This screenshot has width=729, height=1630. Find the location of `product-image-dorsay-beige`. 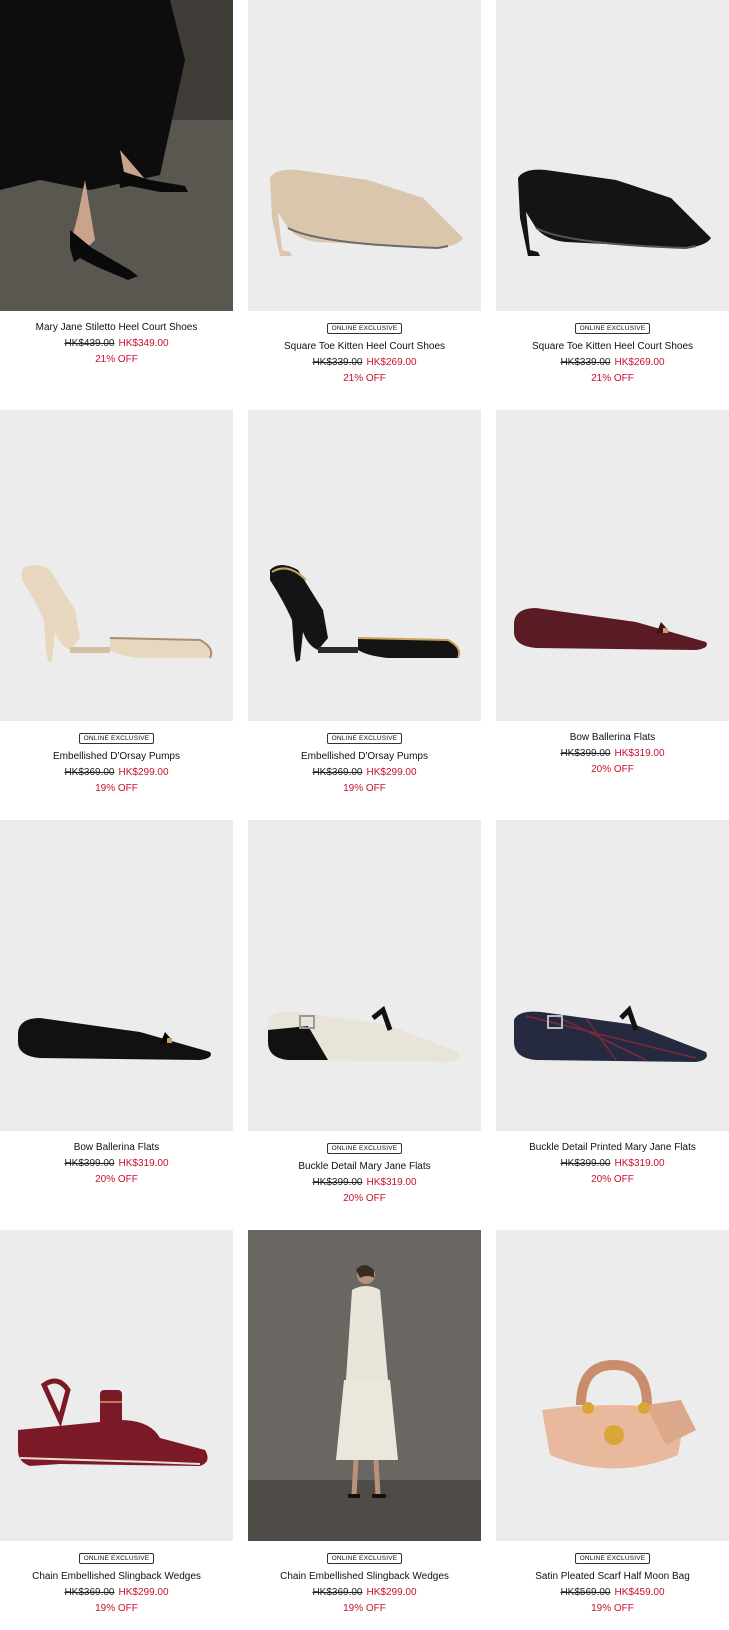

product-image-dorsay-beige is located at coordinates (116, 565).